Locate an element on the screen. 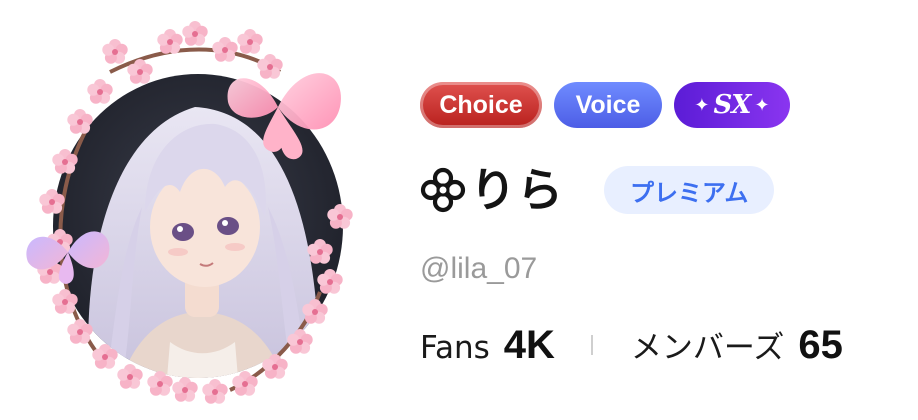 Image resolution: width=918 pixels, height=420 pixels. choice-badge-label: Choice is located at coordinates (481, 104).